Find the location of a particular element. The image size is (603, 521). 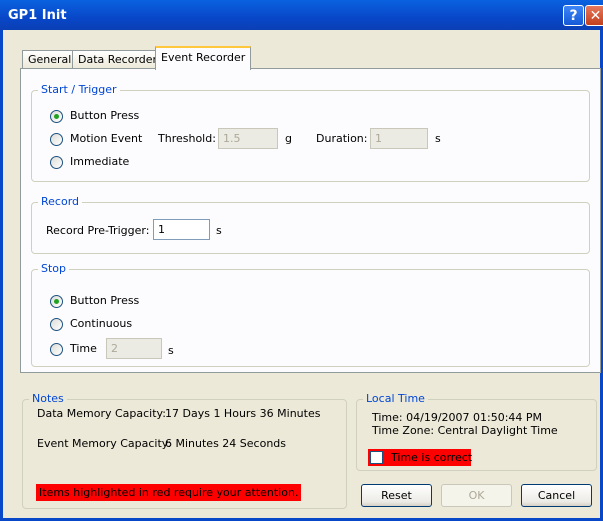

tab-general: General is located at coordinates (50, 59).